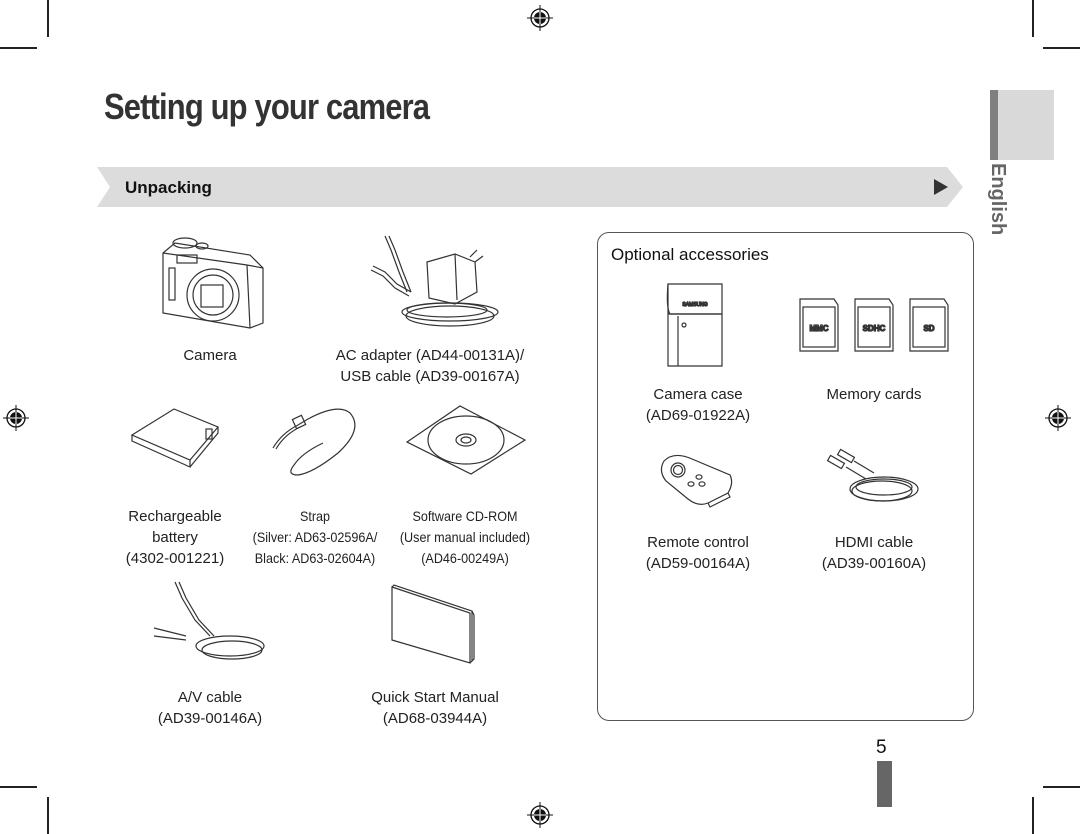 The image size is (1080, 834). I want to click on camera-case-icon: SAMSUNG, so click(694, 325).